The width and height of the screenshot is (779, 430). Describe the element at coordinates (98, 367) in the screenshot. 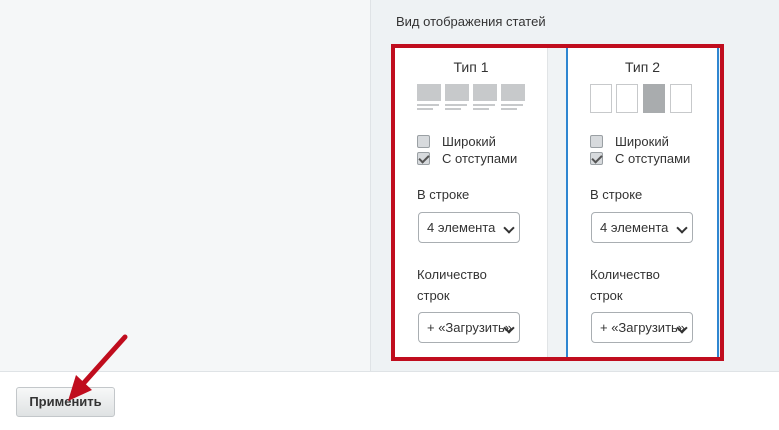

I see `annotation-arrow-icon` at that location.